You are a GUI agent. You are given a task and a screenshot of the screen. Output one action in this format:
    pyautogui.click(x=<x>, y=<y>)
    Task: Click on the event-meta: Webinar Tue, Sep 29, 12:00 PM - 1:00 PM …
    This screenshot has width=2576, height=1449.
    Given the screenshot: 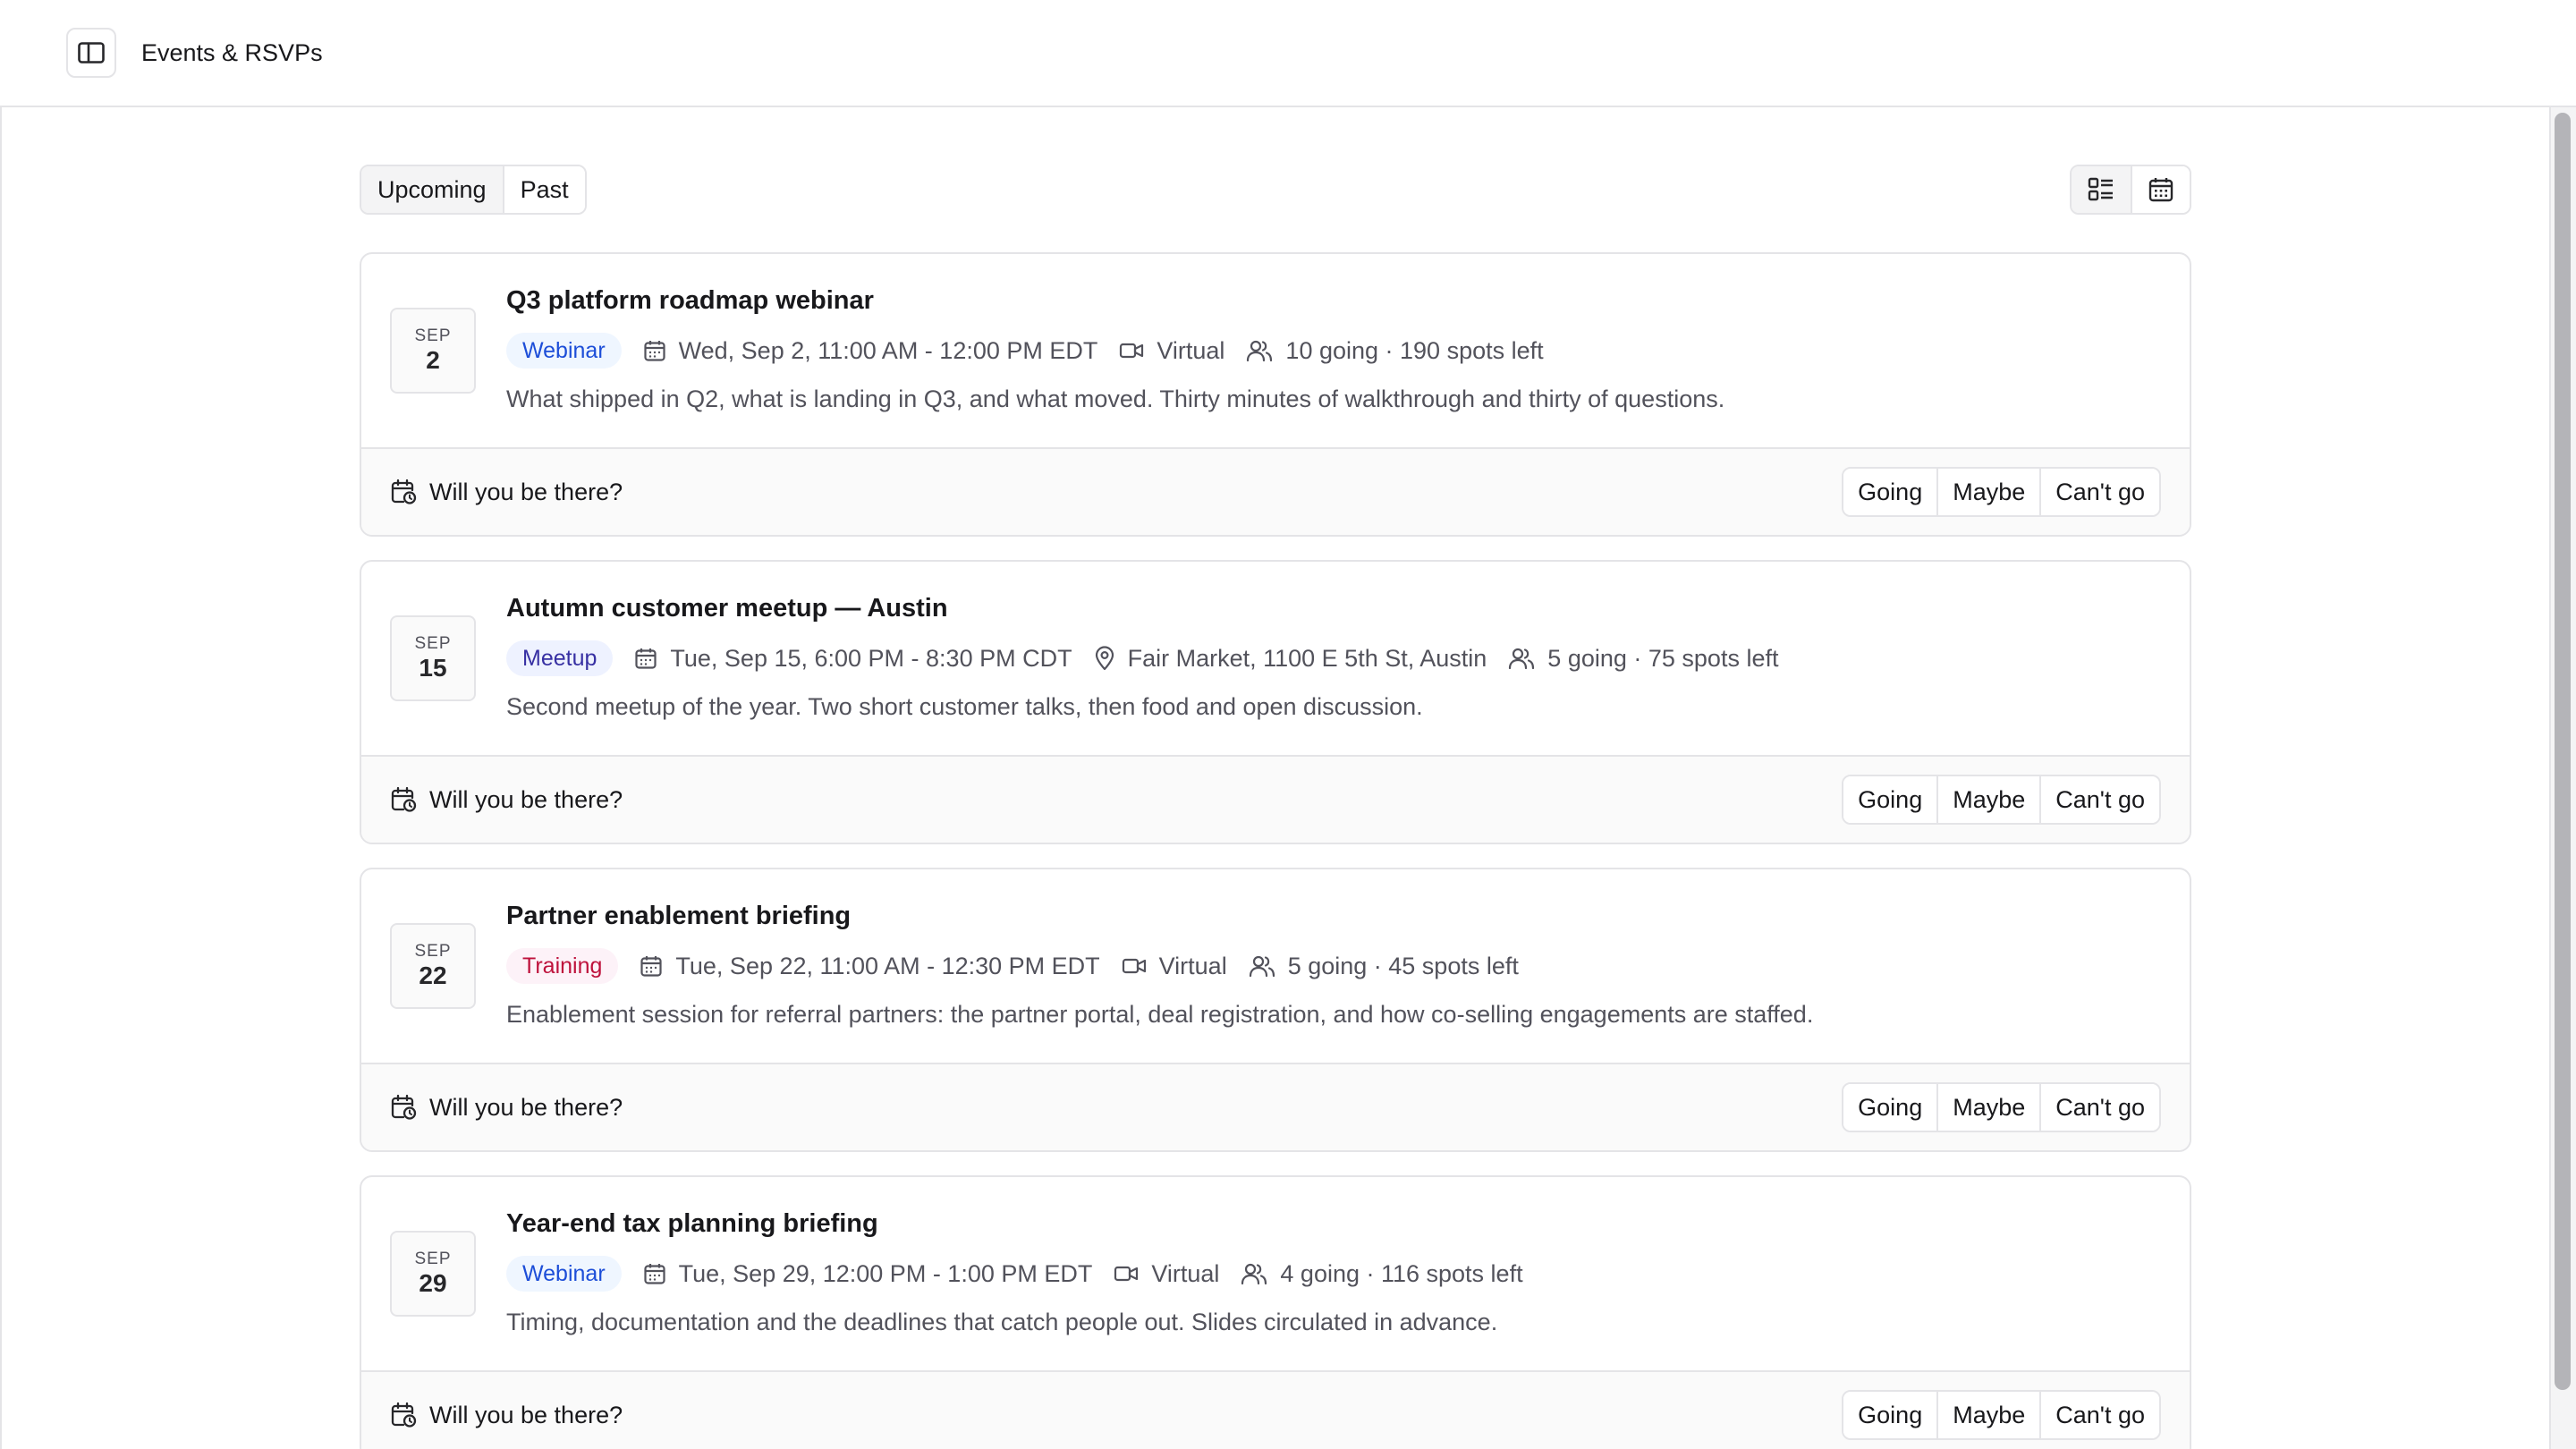 What is the action you would take?
    pyautogui.click(x=1014, y=1274)
    